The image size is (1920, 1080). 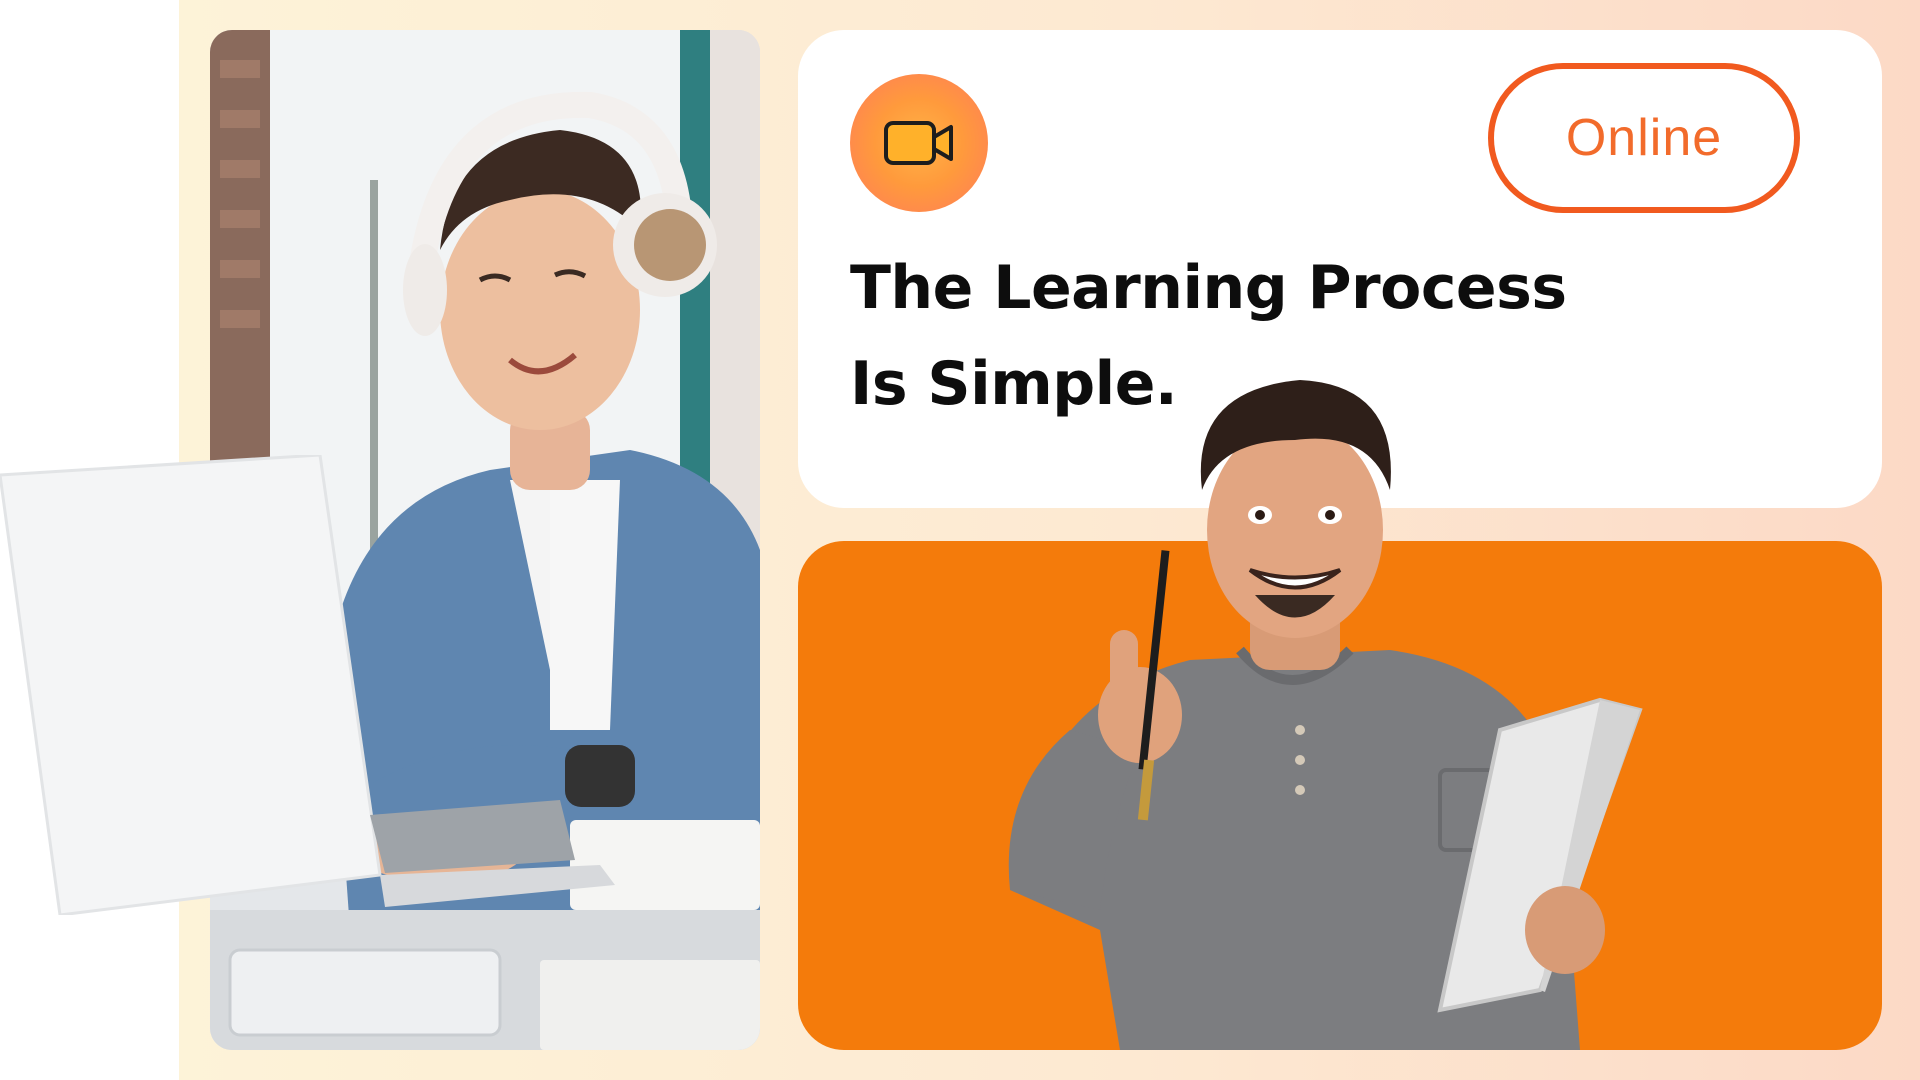 What do you see at coordinates (307, 685) in the screenshot?
I see `laptop-illustration` at bounding box center [307, 685].